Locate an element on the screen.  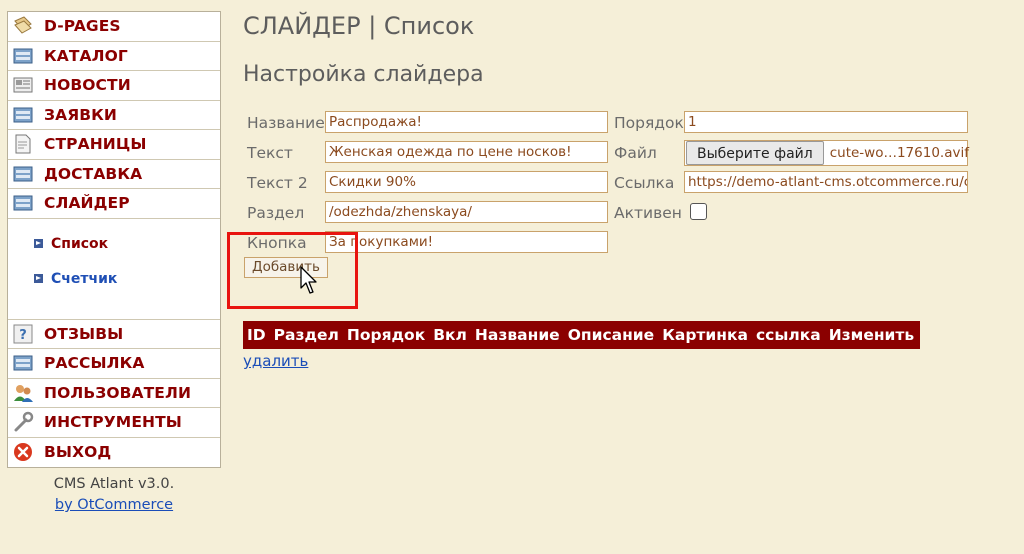
orders-icon is located at coordinates (23, 115).